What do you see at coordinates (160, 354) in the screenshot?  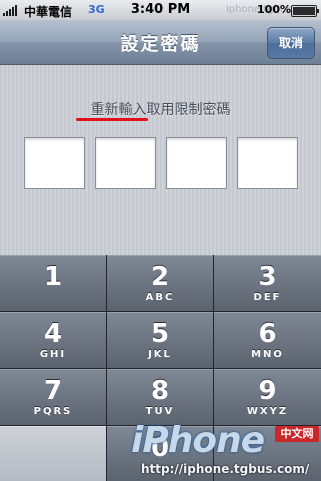 I see `key-letters: JKL` at bounding box center [160, 354].